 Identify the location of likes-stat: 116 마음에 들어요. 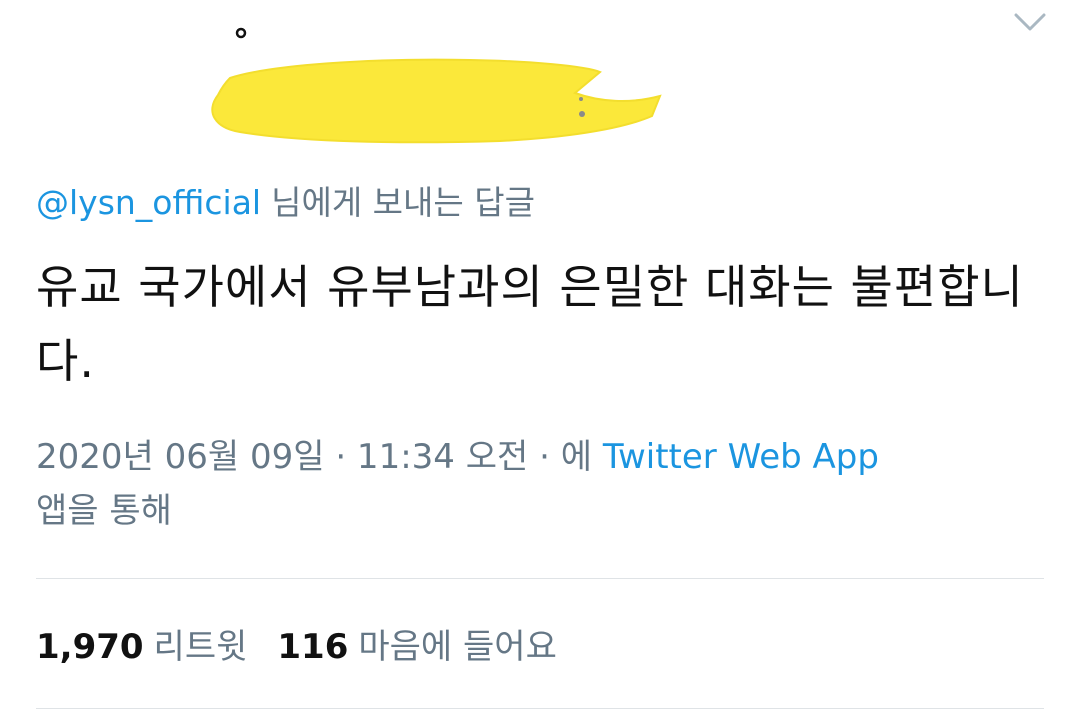
(416, 647).